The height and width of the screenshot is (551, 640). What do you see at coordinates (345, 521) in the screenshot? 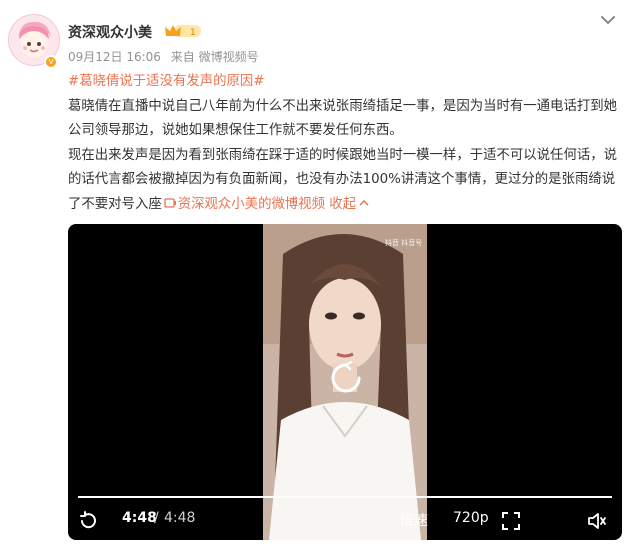
I see `video-controls: 4:48 / 4:48 倍速 720p` at bounding box center [345, 521].